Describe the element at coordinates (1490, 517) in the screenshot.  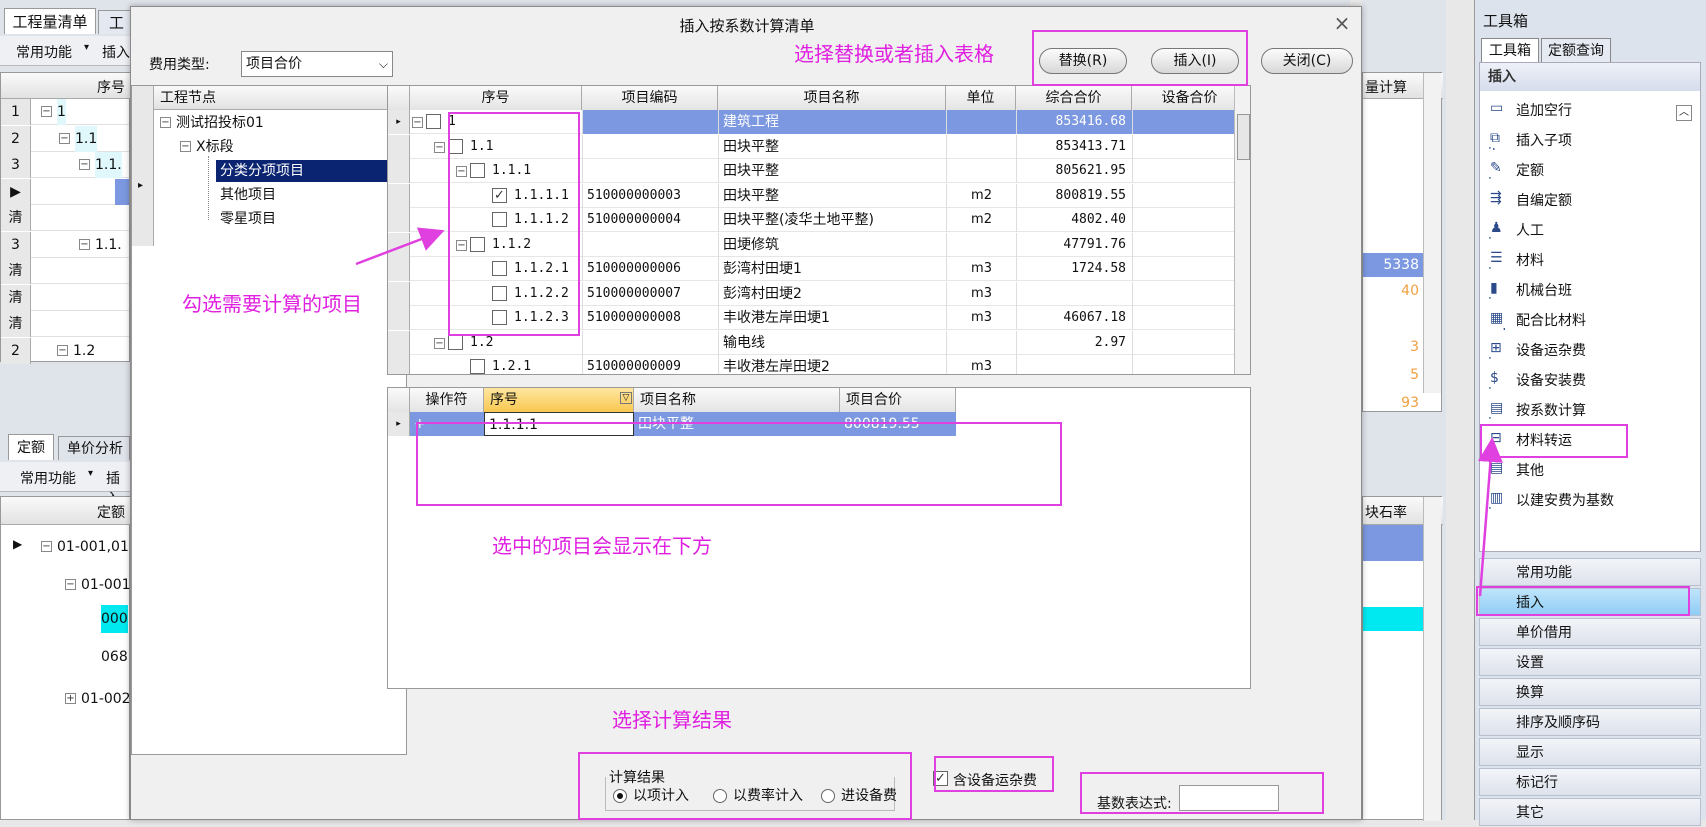
I see `arrow-to-coef-item` at that location.